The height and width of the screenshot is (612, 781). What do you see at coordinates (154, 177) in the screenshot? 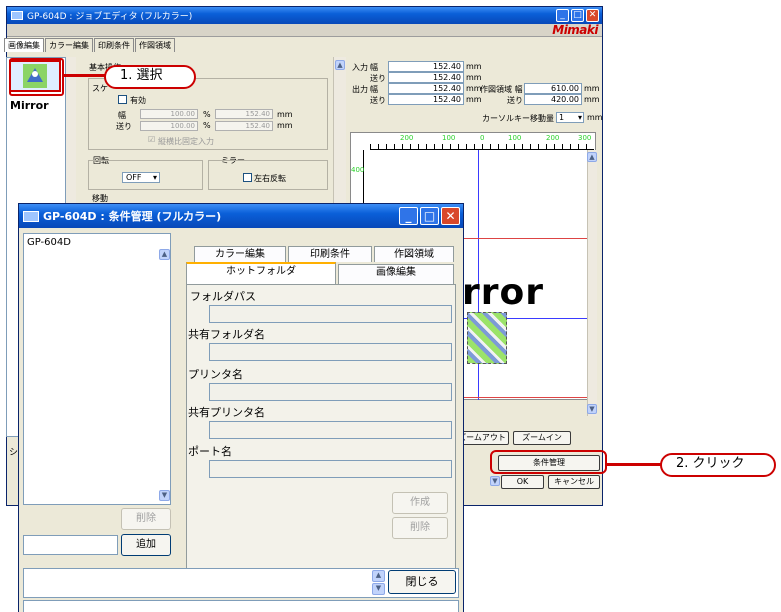
I see `chevron-down-icon: ▾` at bounding box center [154, 177].